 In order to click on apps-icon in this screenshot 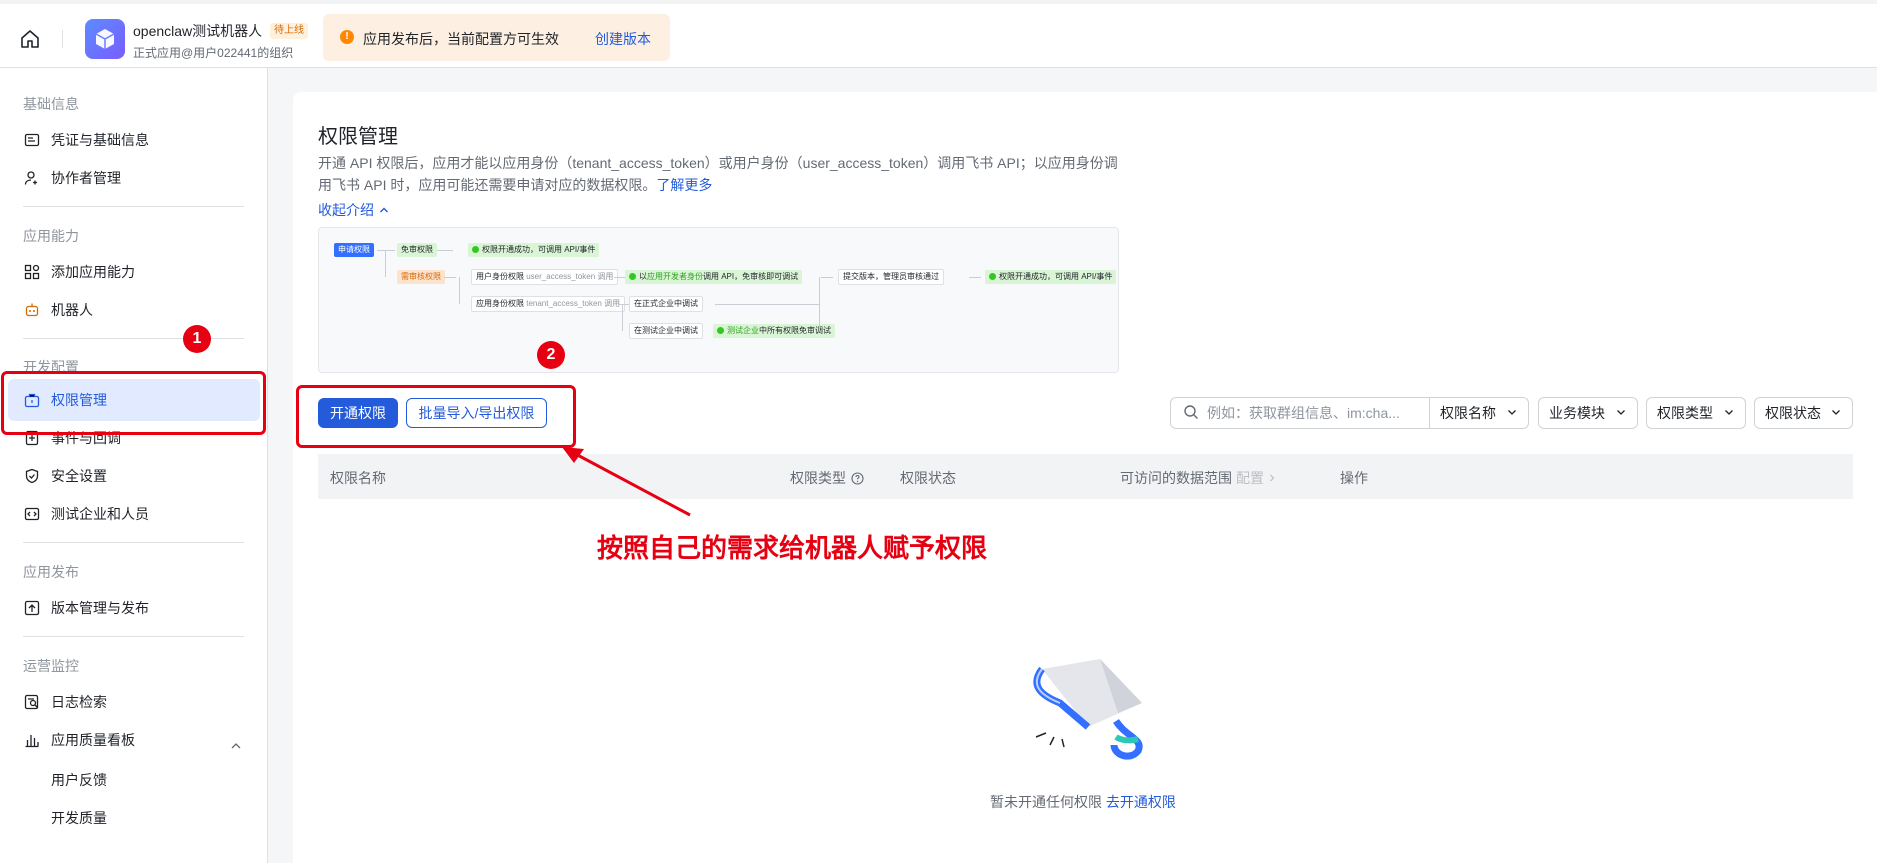, I will do `click(32, 272)`.